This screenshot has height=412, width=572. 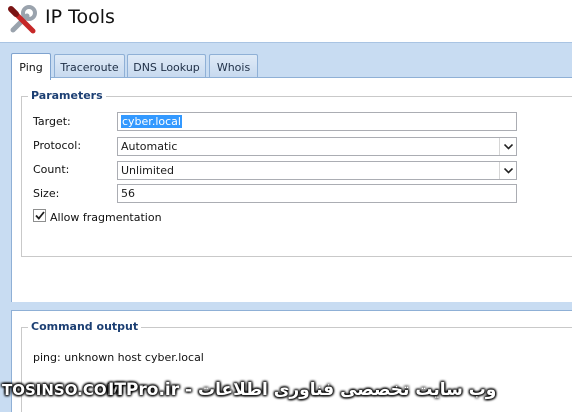 I want to click on protocol-dropdown-button, so click(x=507, y=146).